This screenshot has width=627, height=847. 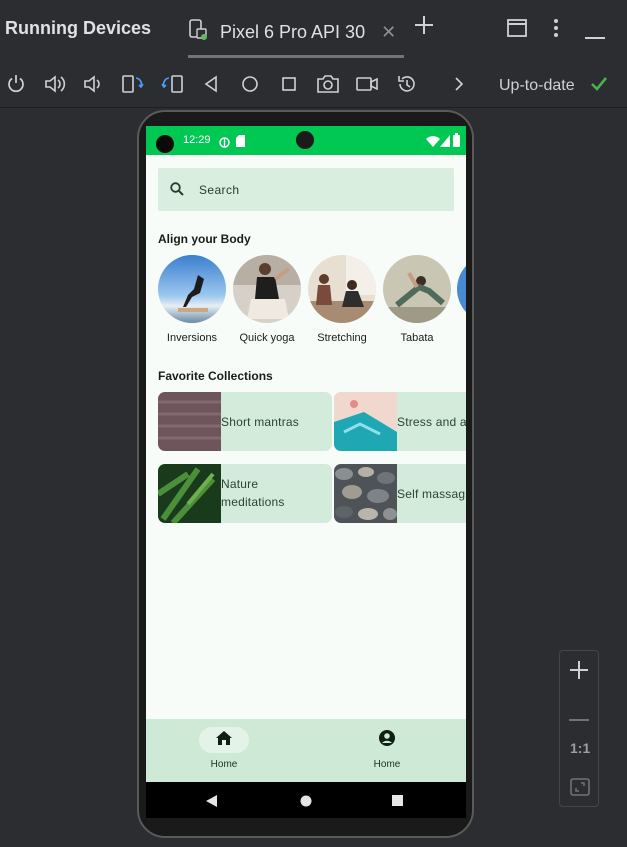 What do you see at coordinates (55, 86) in the screenshot?
I see `volume-up-icon` at bounding box center [55, 86].